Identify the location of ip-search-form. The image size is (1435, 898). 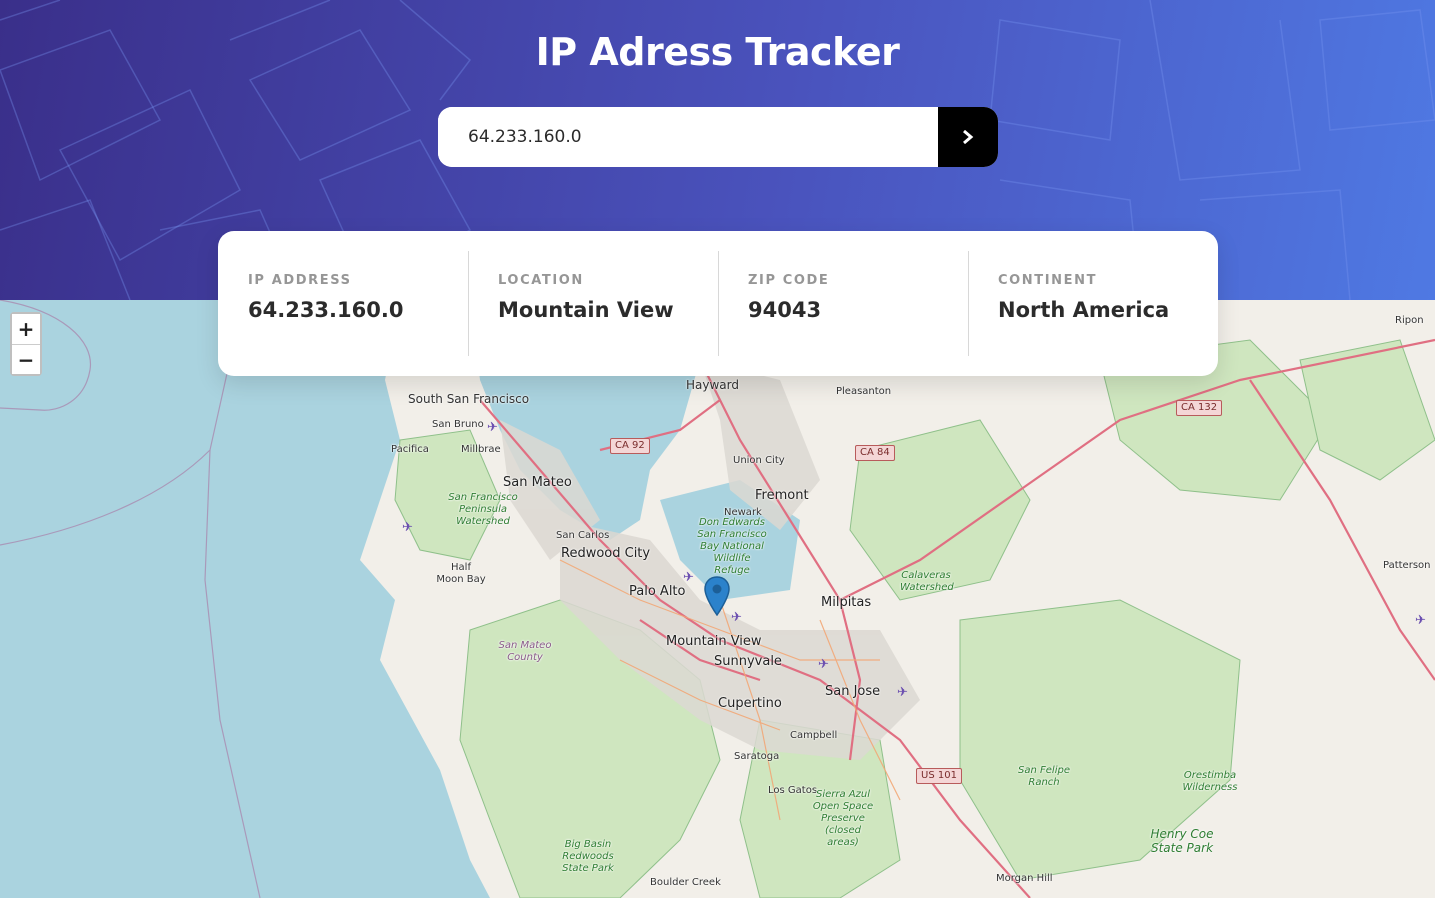
(718, 137).